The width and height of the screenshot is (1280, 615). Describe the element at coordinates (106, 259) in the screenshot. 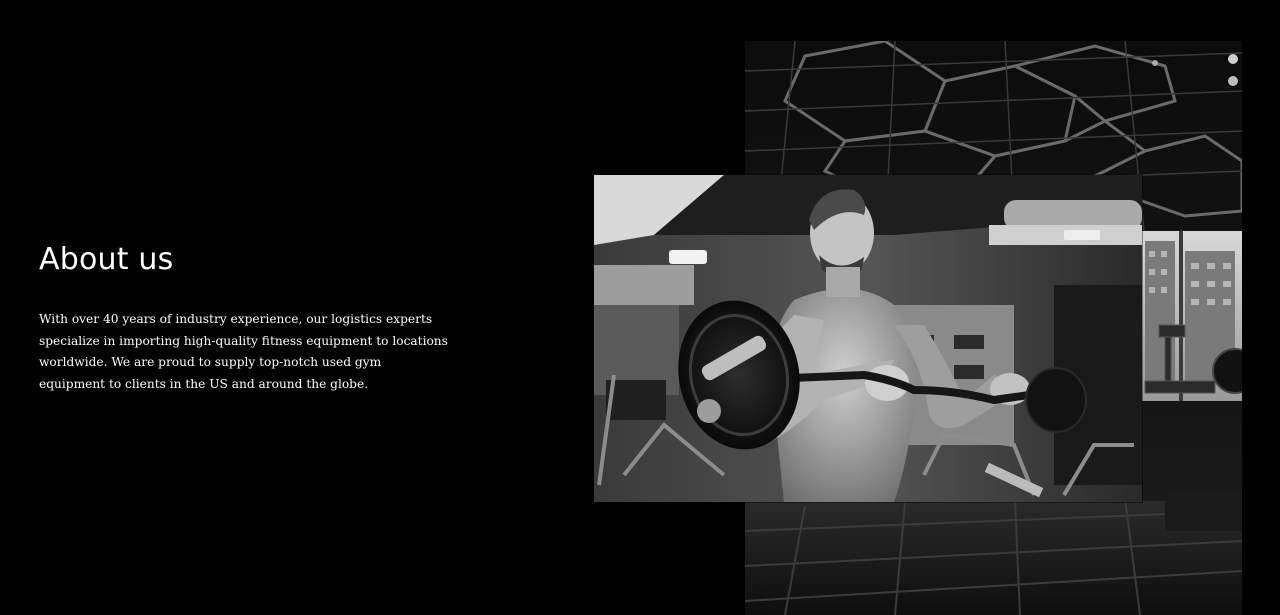

I see `section-title: About us` at that location.